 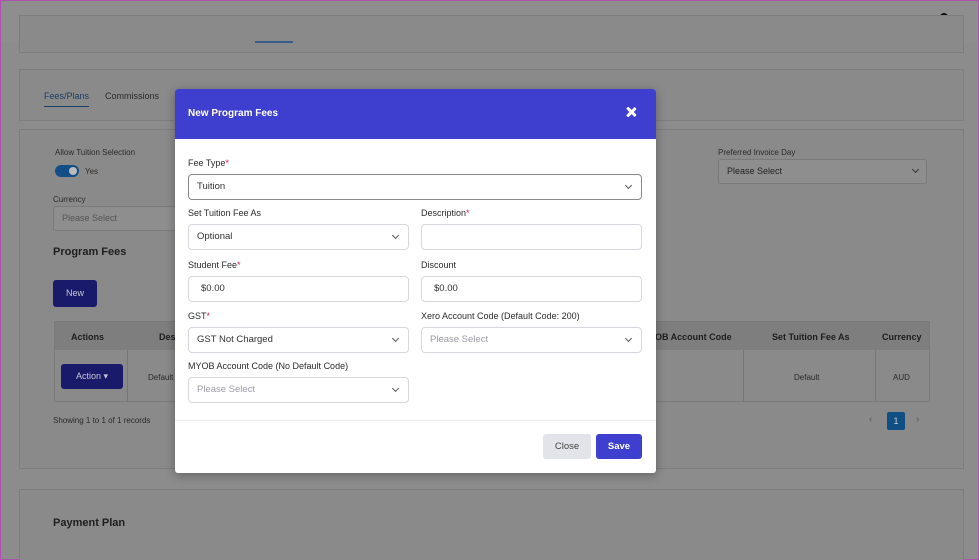 What do you see at coordinates (69, 199) in the screenshot?
I see `currency-label: Currency` at bounding box center [69, 199].